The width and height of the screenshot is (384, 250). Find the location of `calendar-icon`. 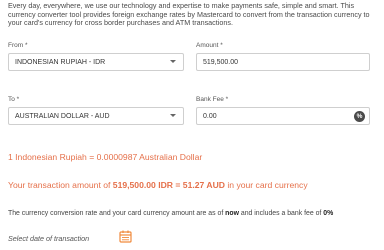

calendar-icon is located at coordinates (125, 236).